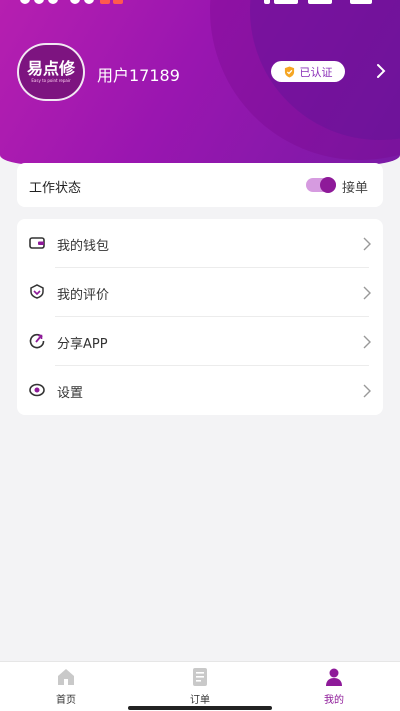 The height and width of the screenshot is (711, 400). I want to click on bottom-nav: 首页 订单 我的, so click(200, 686).